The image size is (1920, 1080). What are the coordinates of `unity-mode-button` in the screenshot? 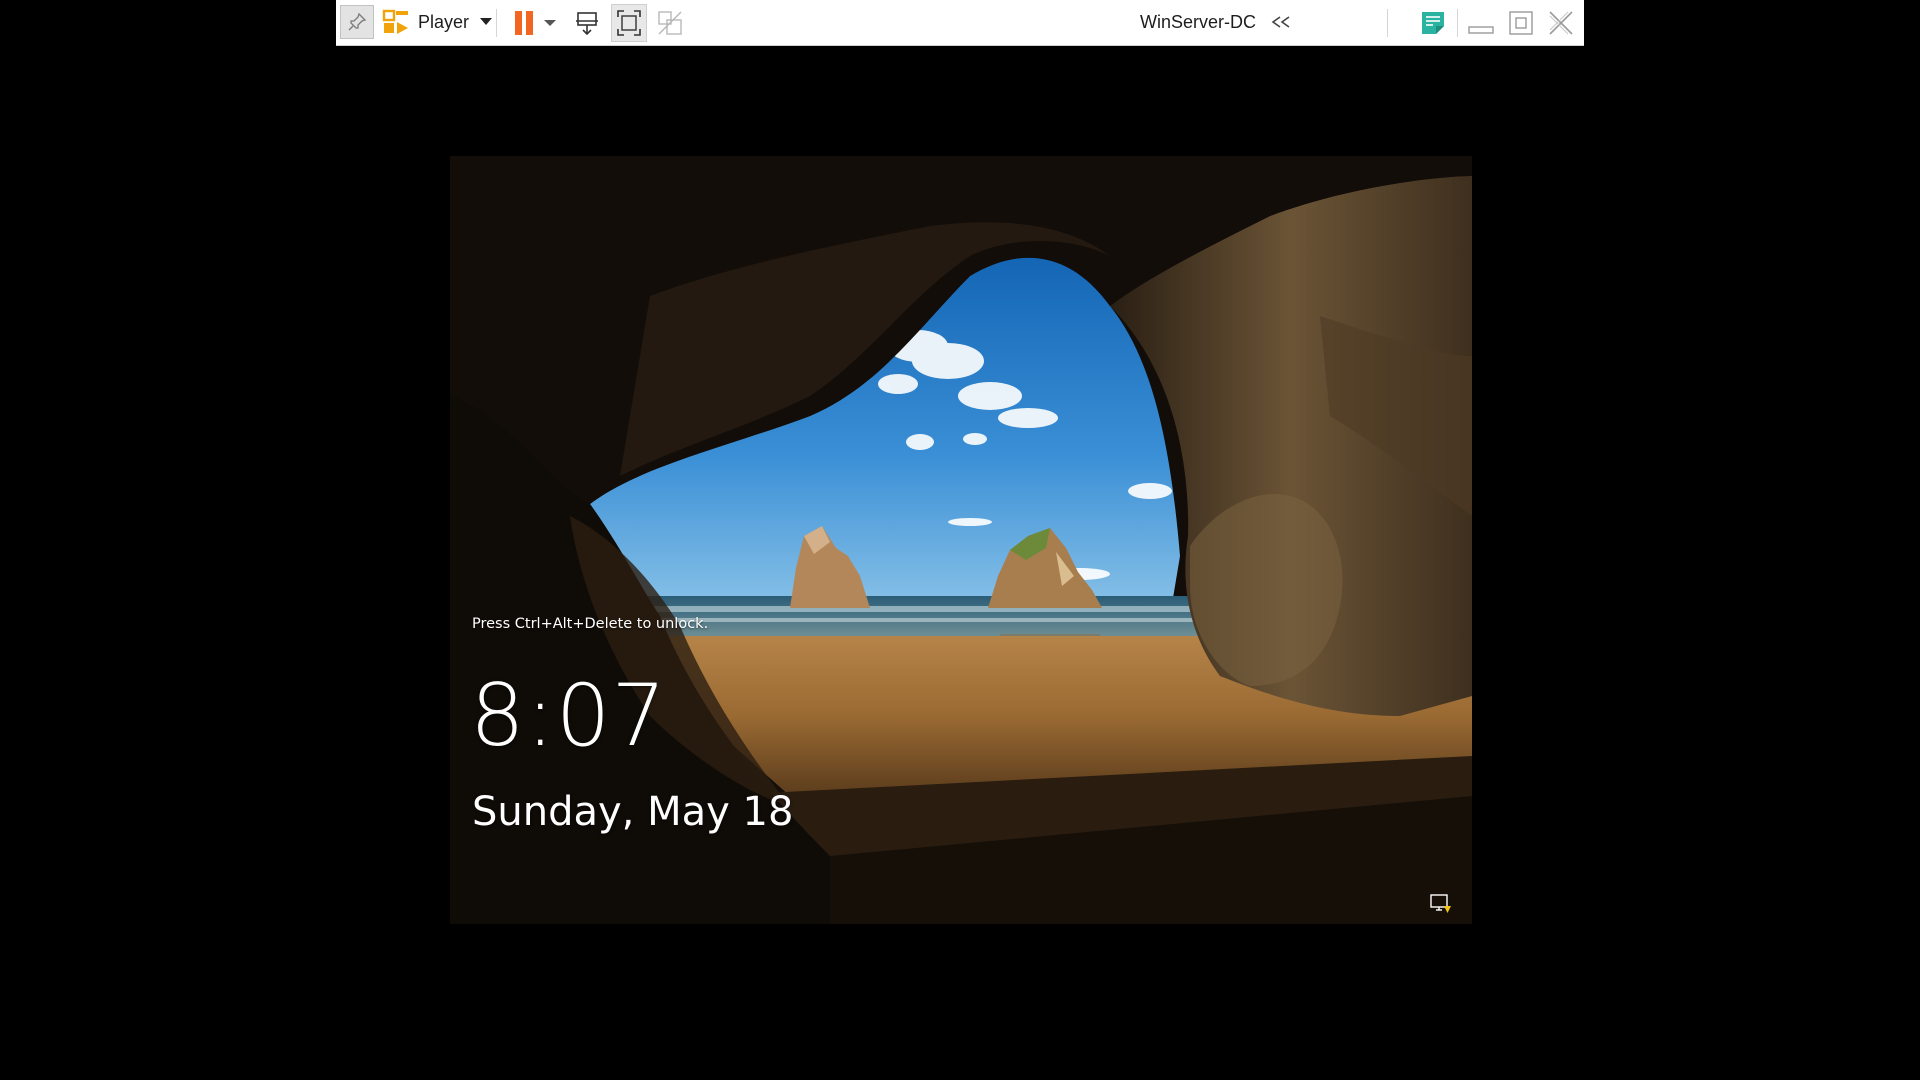 It's located at (670, 23).